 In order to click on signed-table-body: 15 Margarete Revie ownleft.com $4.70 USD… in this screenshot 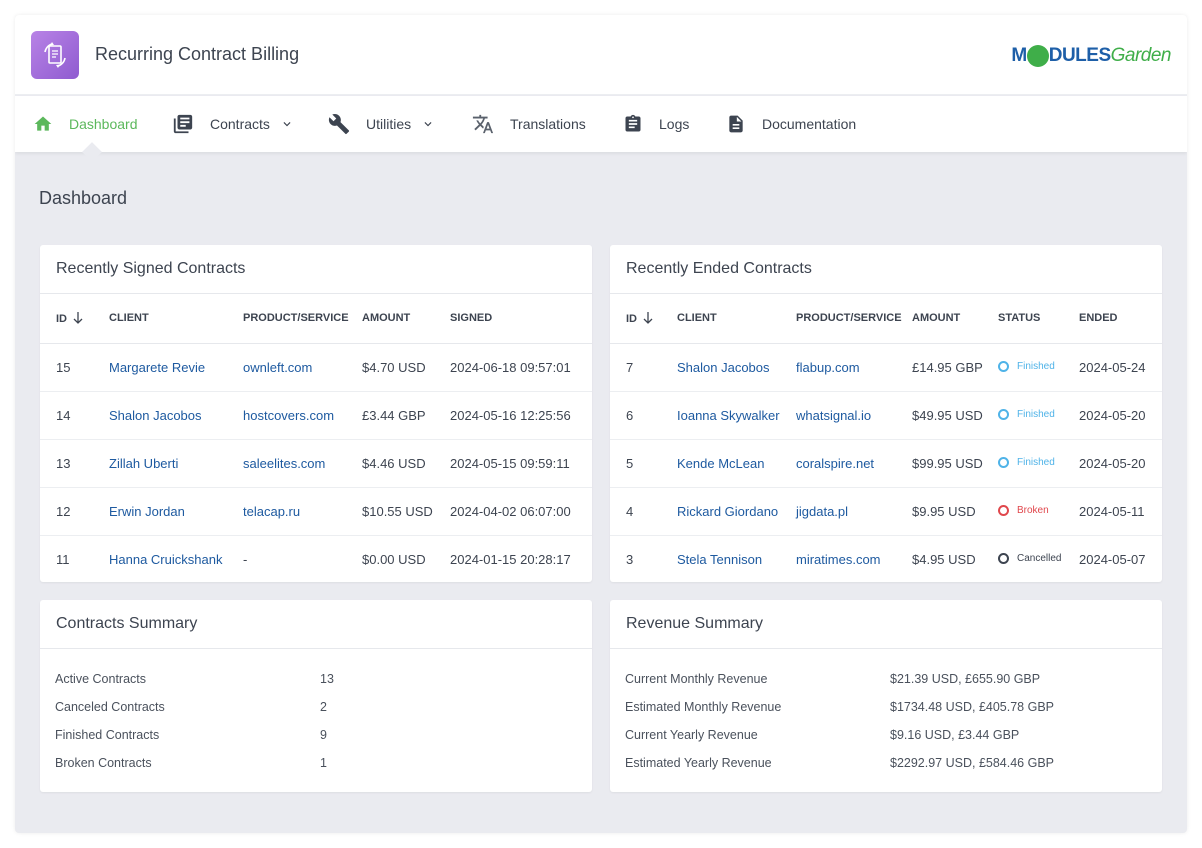, I will do `click(316, 463)`.